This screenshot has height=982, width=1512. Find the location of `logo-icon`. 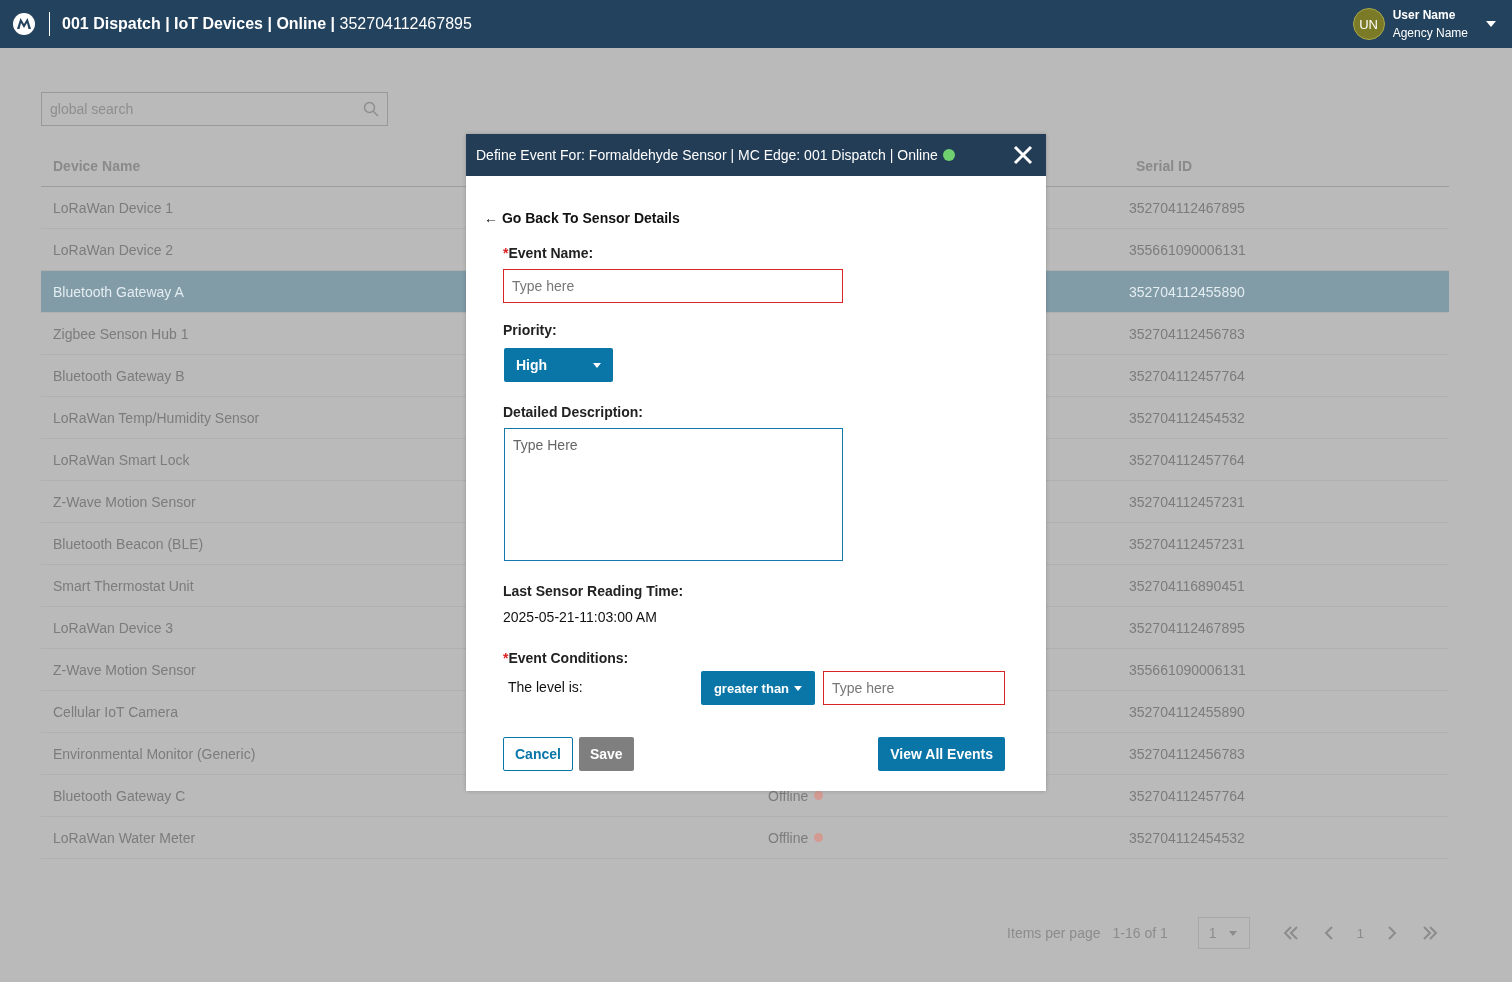

logo-icon is located at coordinates (24, 24).